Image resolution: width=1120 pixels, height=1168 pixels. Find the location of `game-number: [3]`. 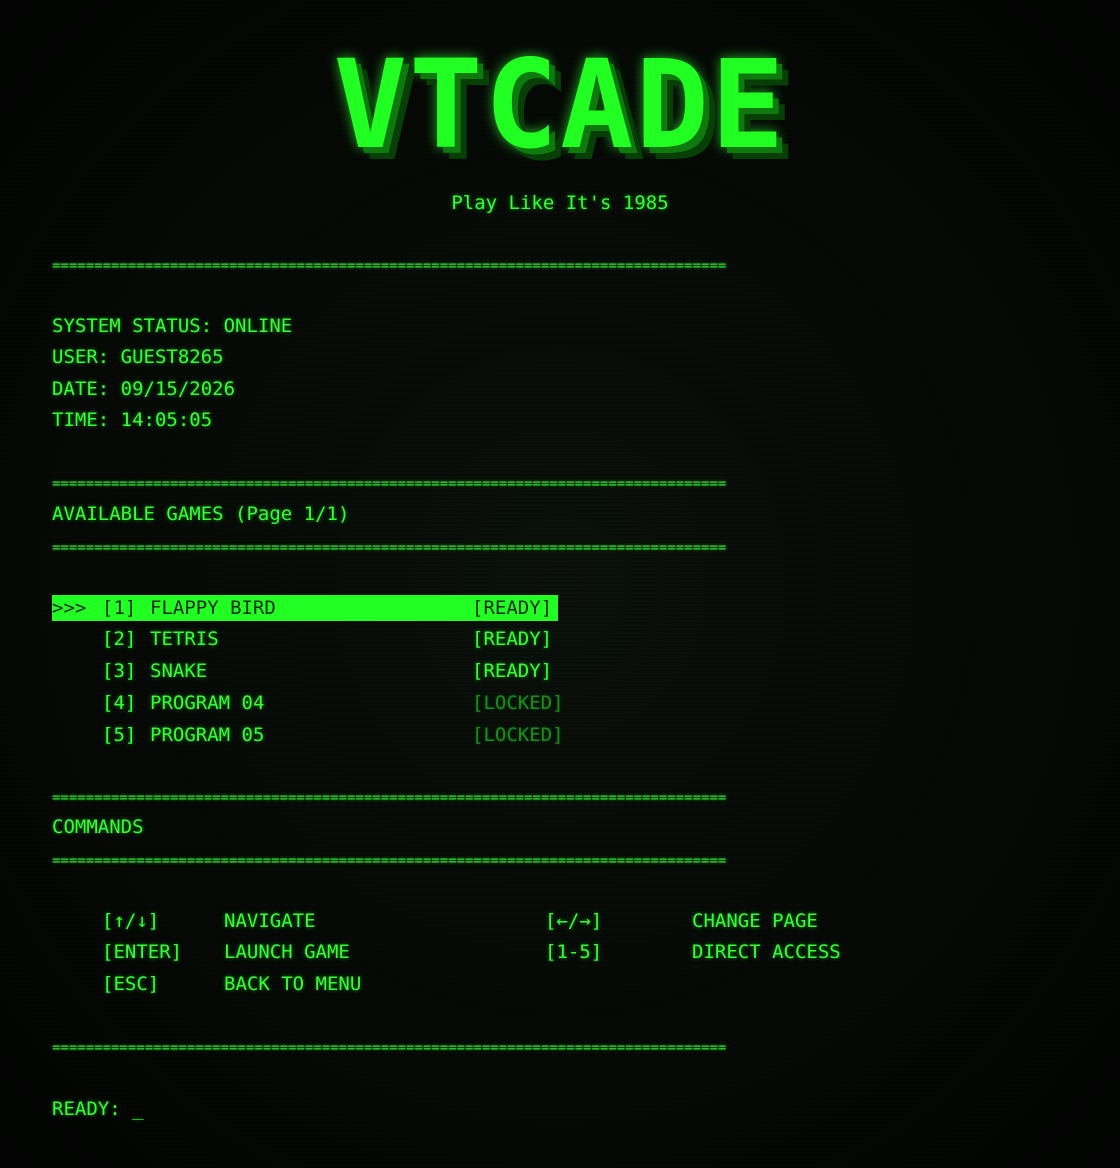

game-number: [3] is located at coordinates (119, 671).